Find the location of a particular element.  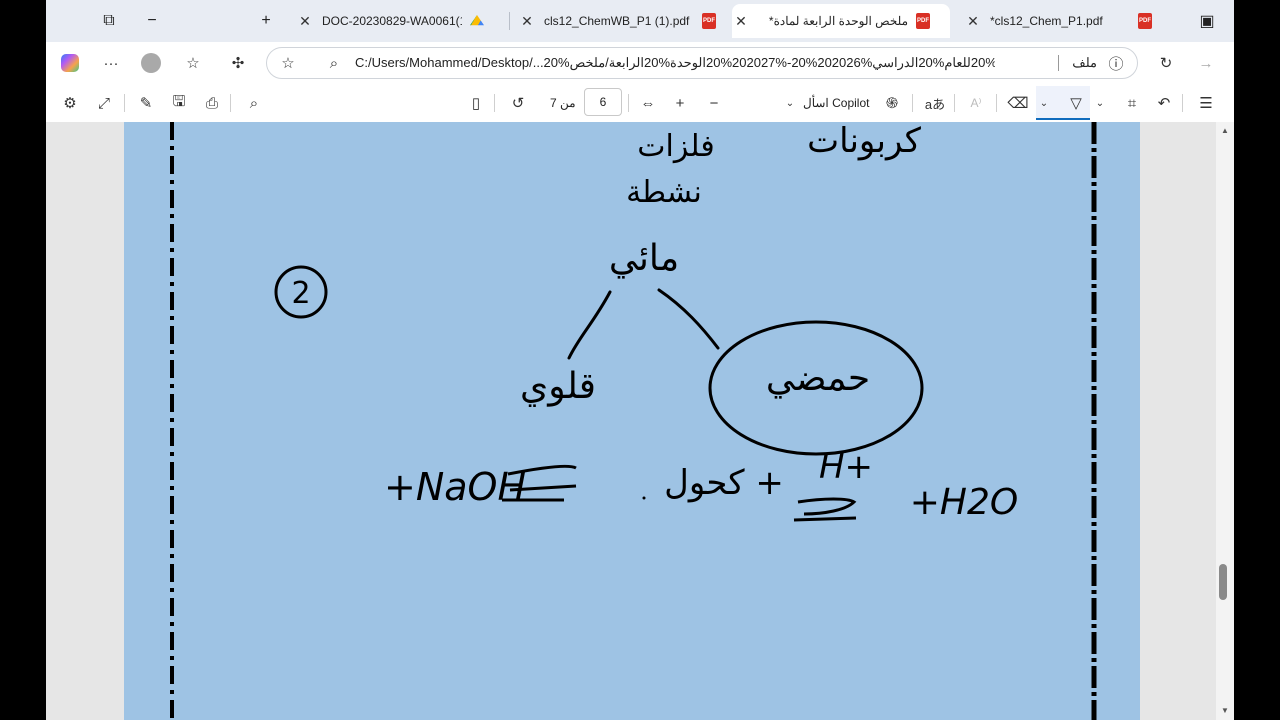

profile-avatar-icon is located at coordinates (151, 63).